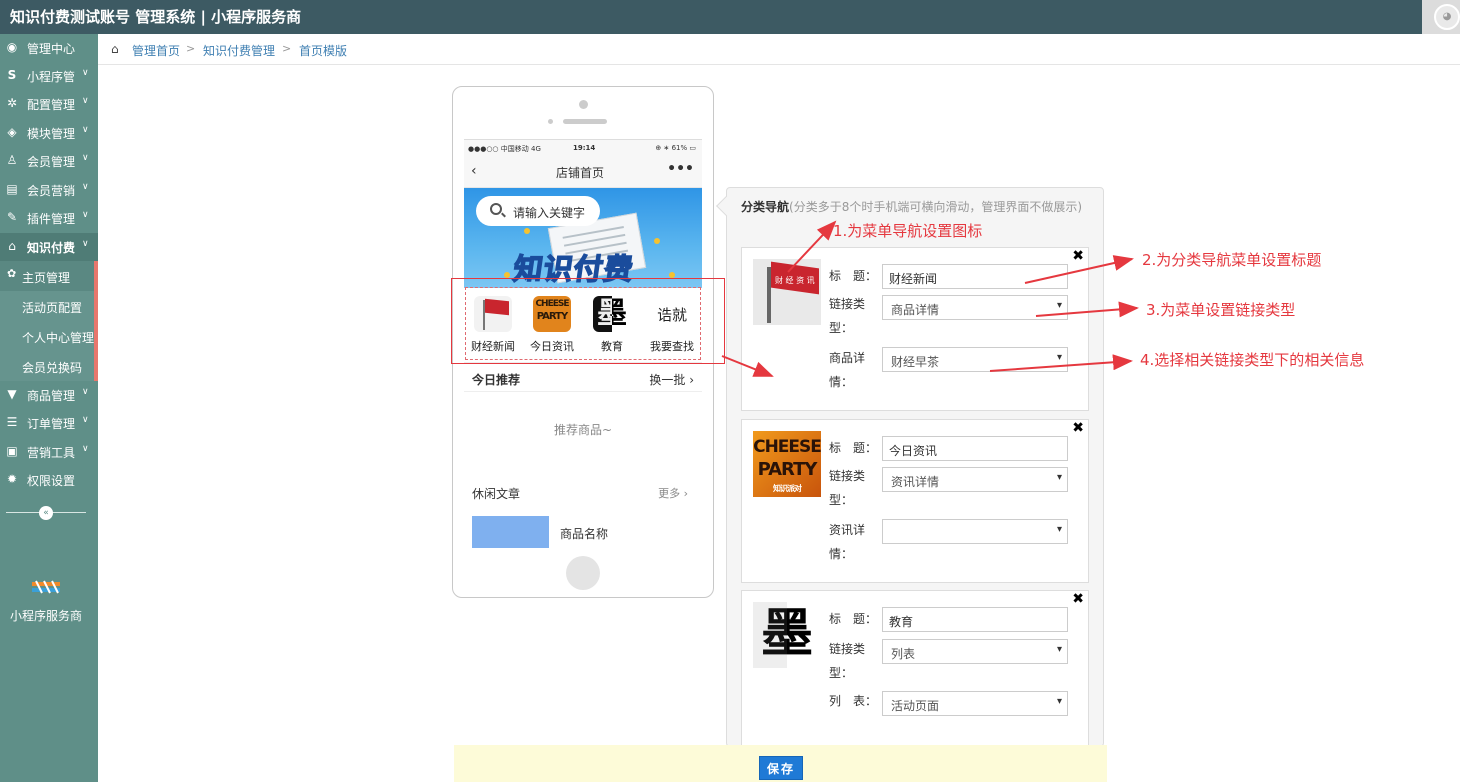 This screenshot has height=782, width=1460. I want to click on detail-select, so click(975, 531).